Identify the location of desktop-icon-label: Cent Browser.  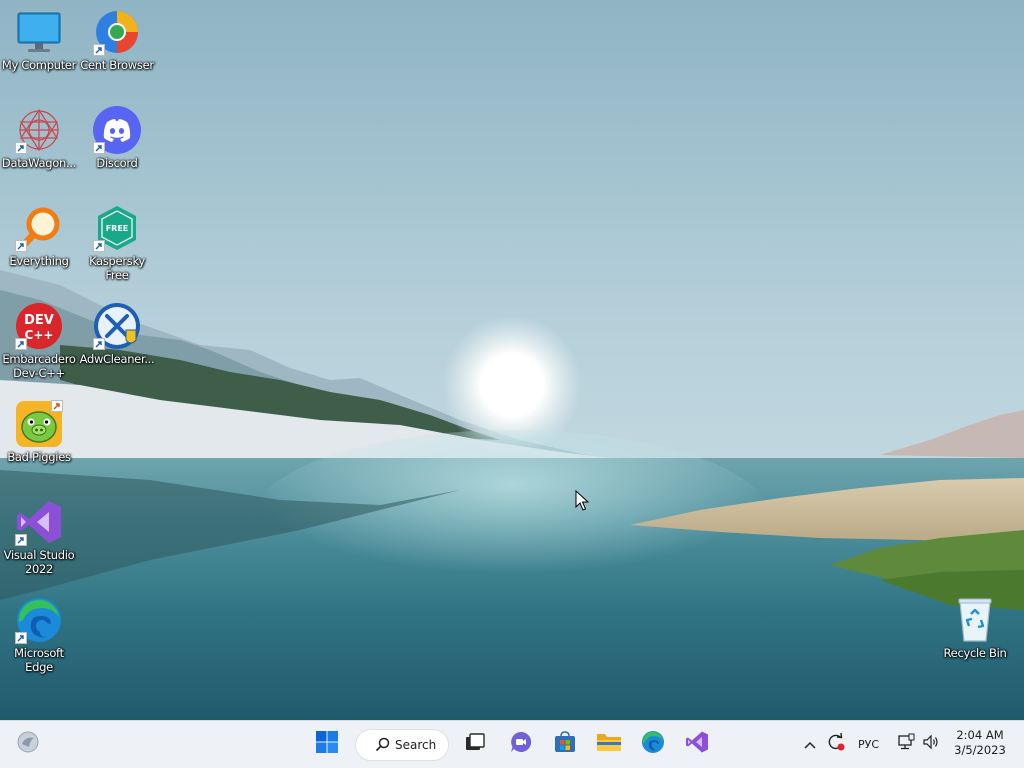
(117, 65).